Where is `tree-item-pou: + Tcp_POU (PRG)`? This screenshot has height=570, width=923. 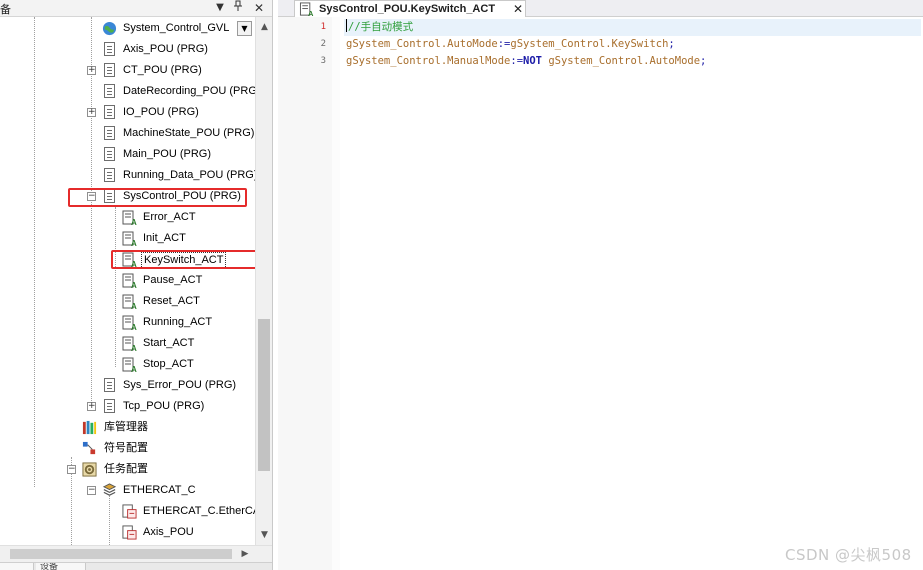 tree-item-pou: + Tcp_POU (PRG) is located at coordinates (127, 407).